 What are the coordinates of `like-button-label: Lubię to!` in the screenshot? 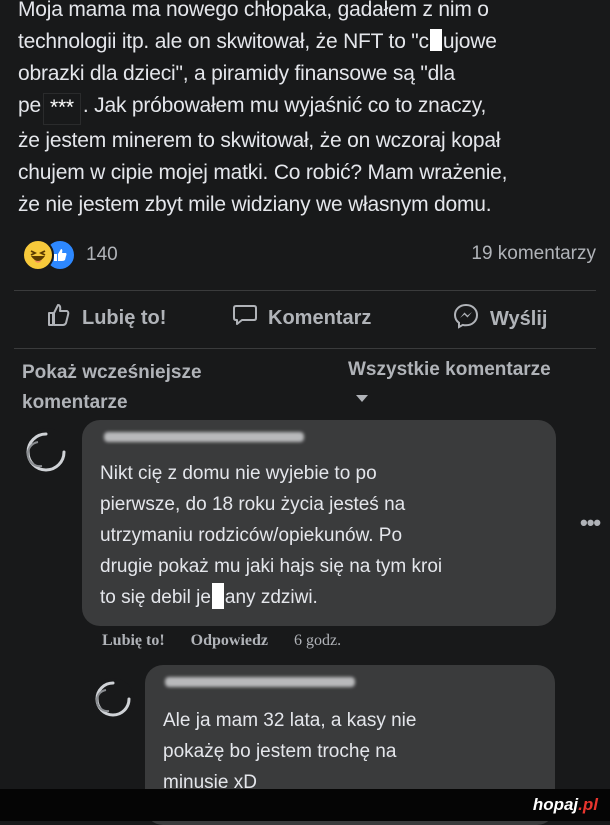 It's located at (124, 317).